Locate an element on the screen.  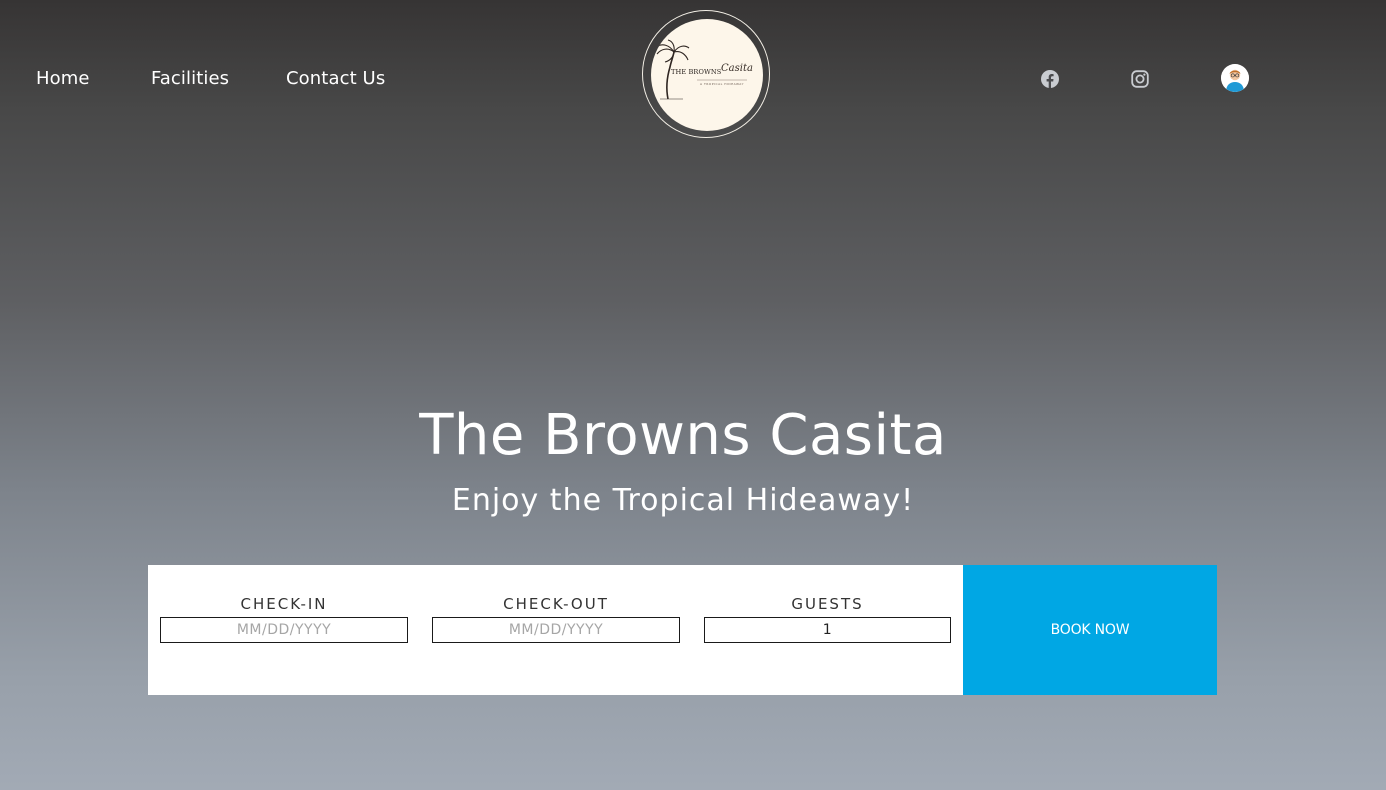
hero-title: The Browns Casita is located at coordinates (683, 435).